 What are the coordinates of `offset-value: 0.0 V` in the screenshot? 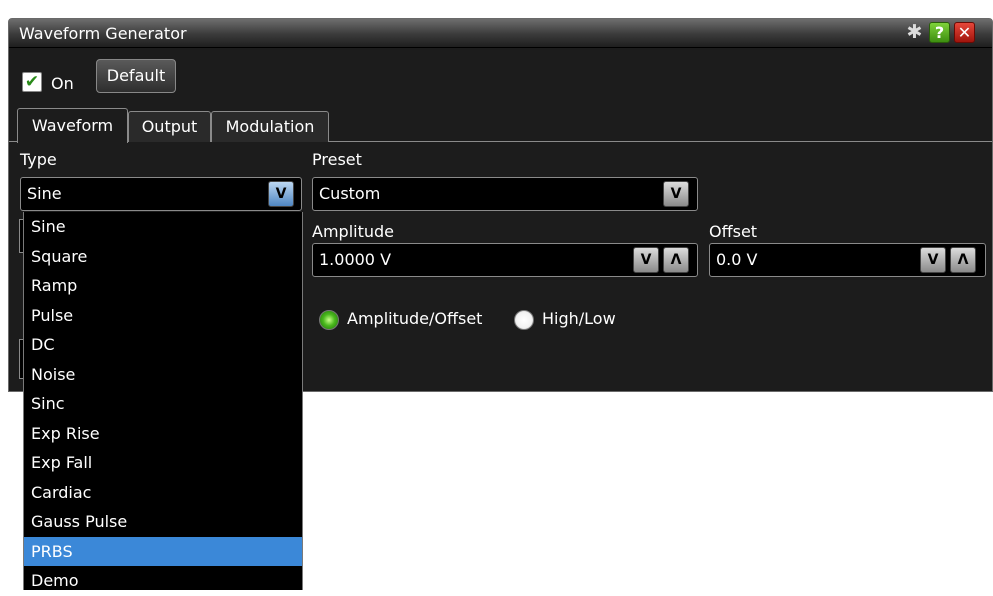 It's located at (737, 259).